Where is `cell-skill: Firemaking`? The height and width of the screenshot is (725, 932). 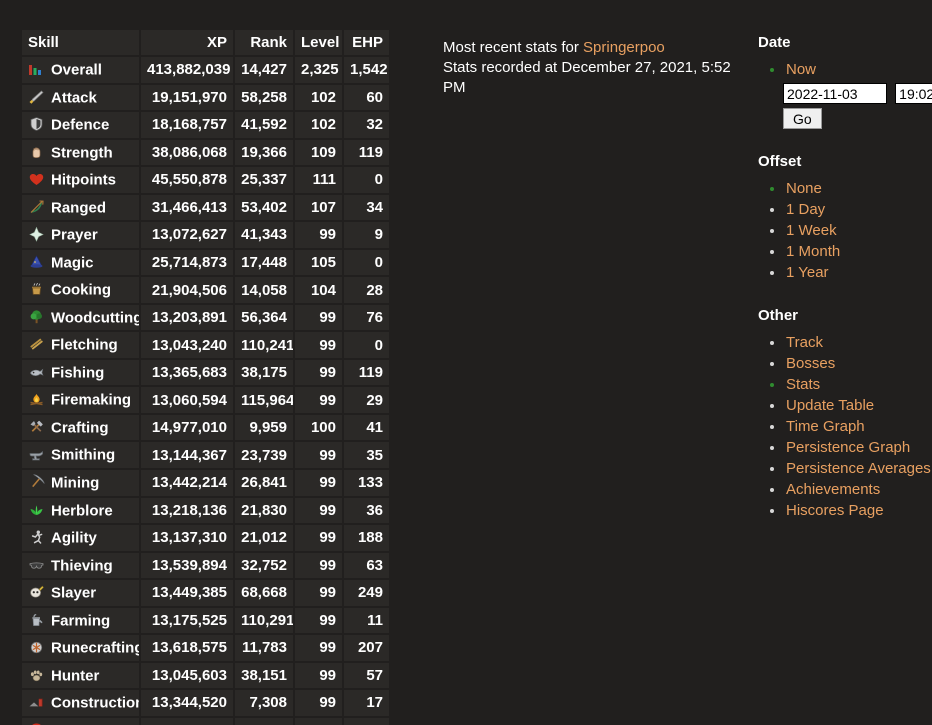
cell-skill: Firemaking is located at coordinates (80, 400).